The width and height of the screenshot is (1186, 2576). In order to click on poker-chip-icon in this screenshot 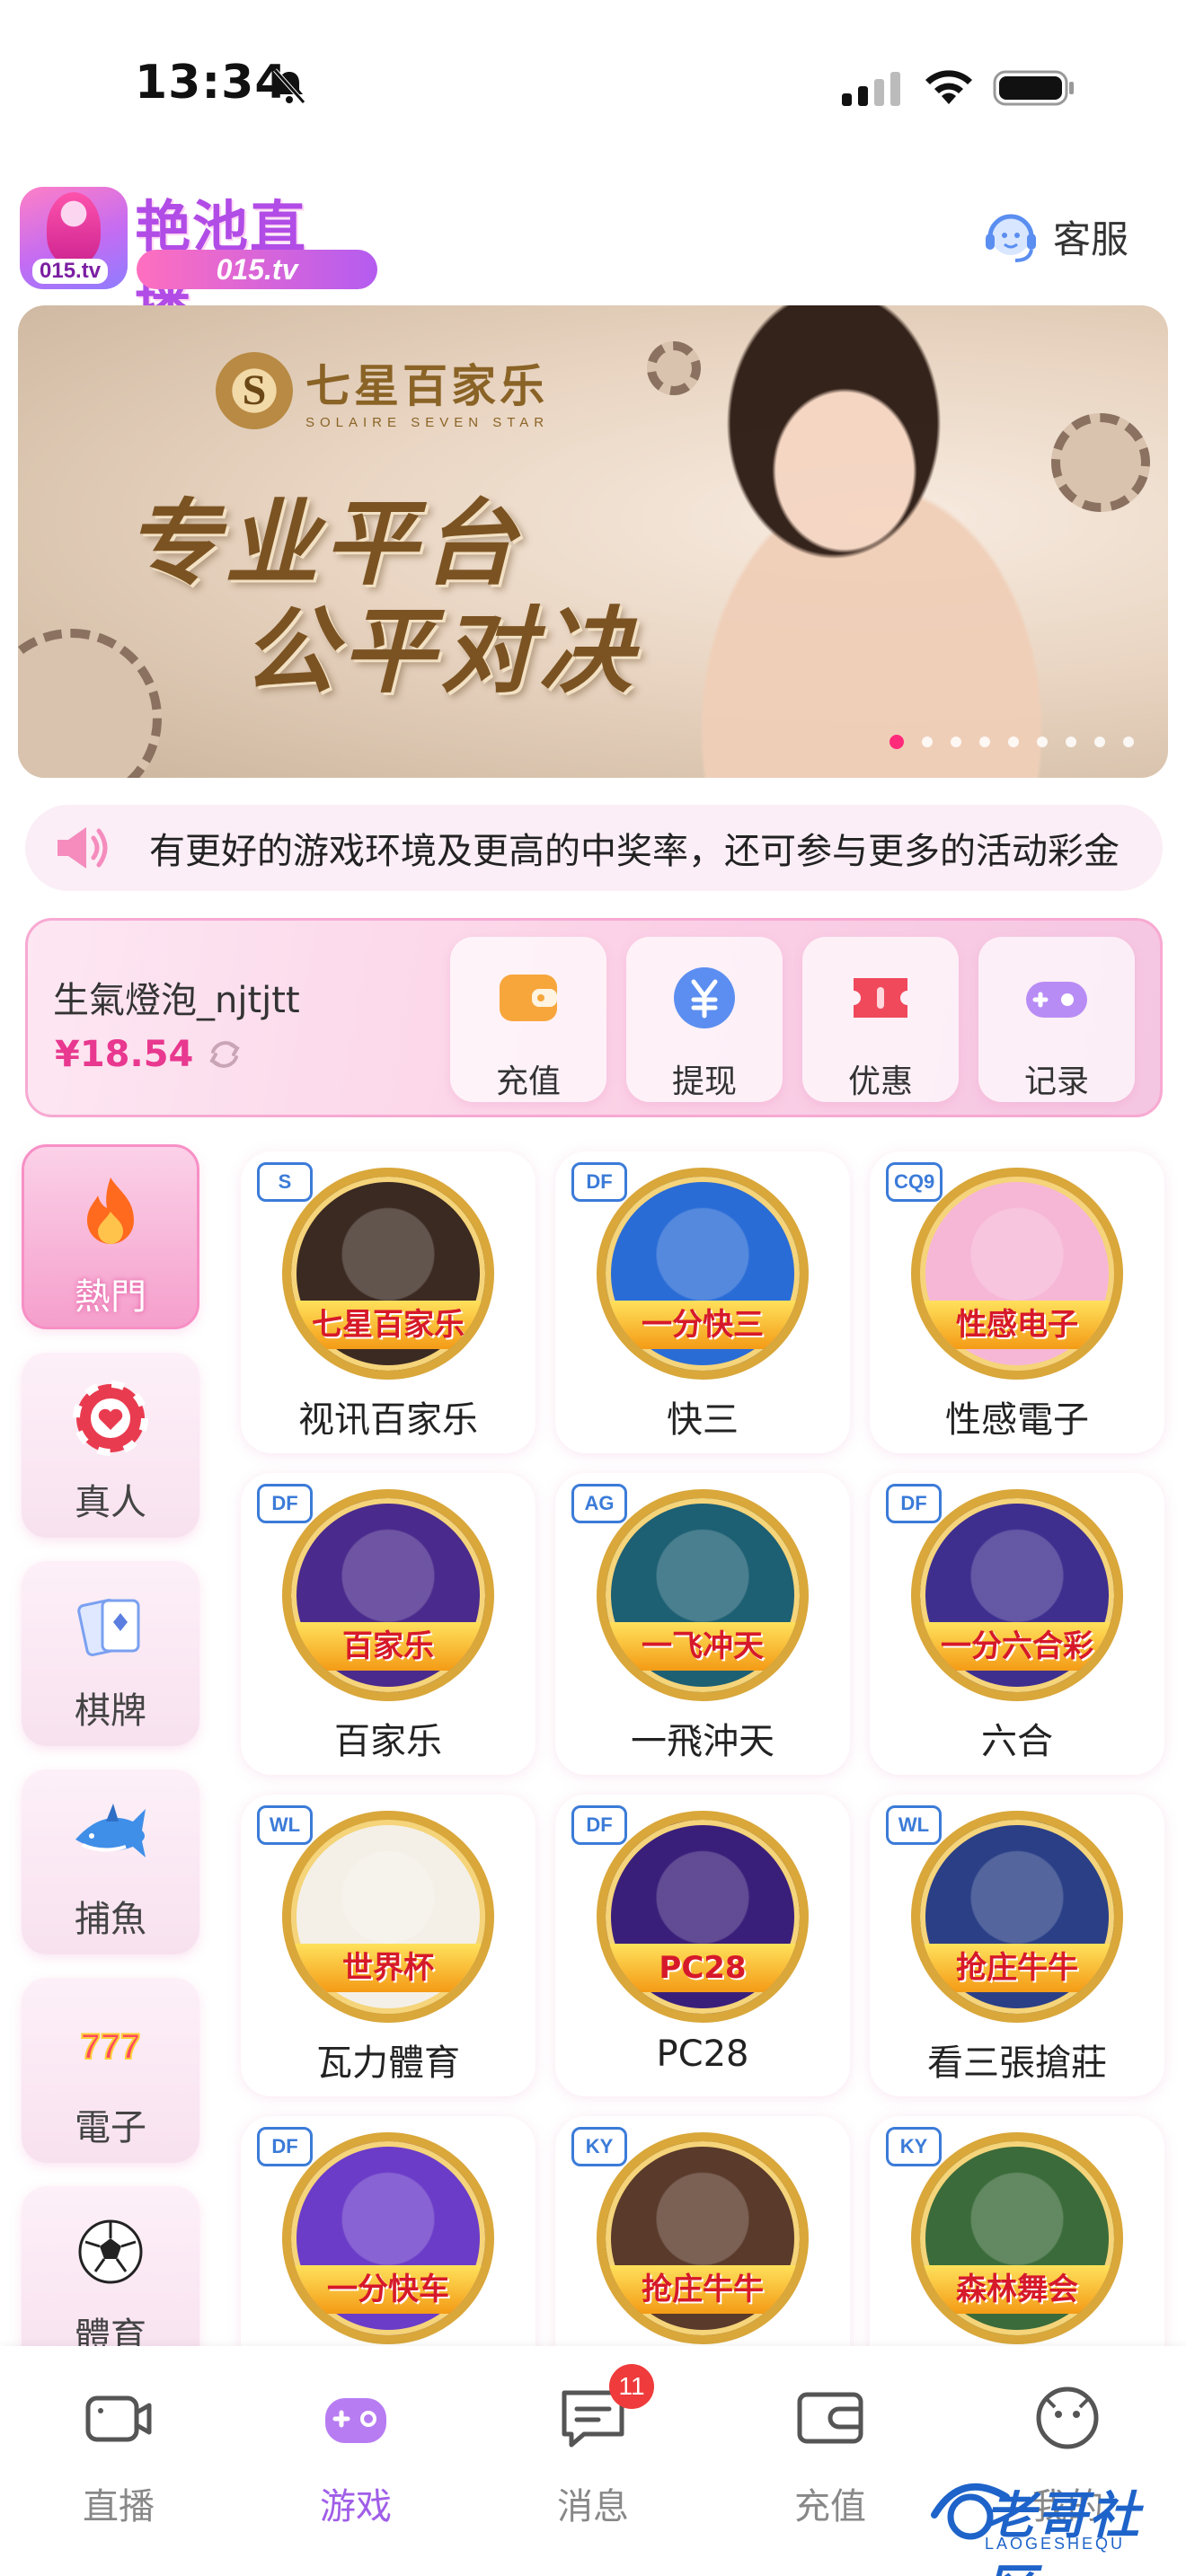, I will do `click(110, 1418)`.